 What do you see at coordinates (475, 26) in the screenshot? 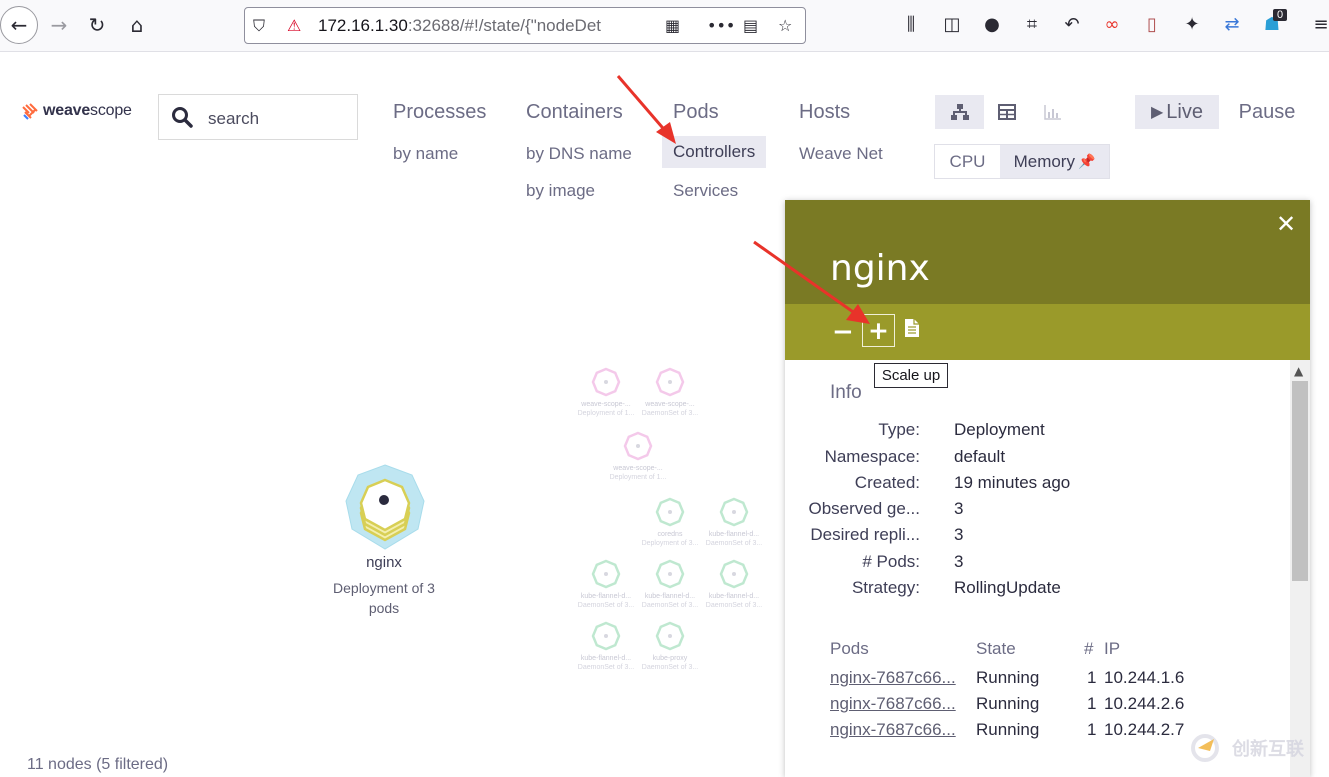
I see `url-text: 172.16.1.30:32688/#!/state/{"nodeDet` at bounding box center [475, 26].